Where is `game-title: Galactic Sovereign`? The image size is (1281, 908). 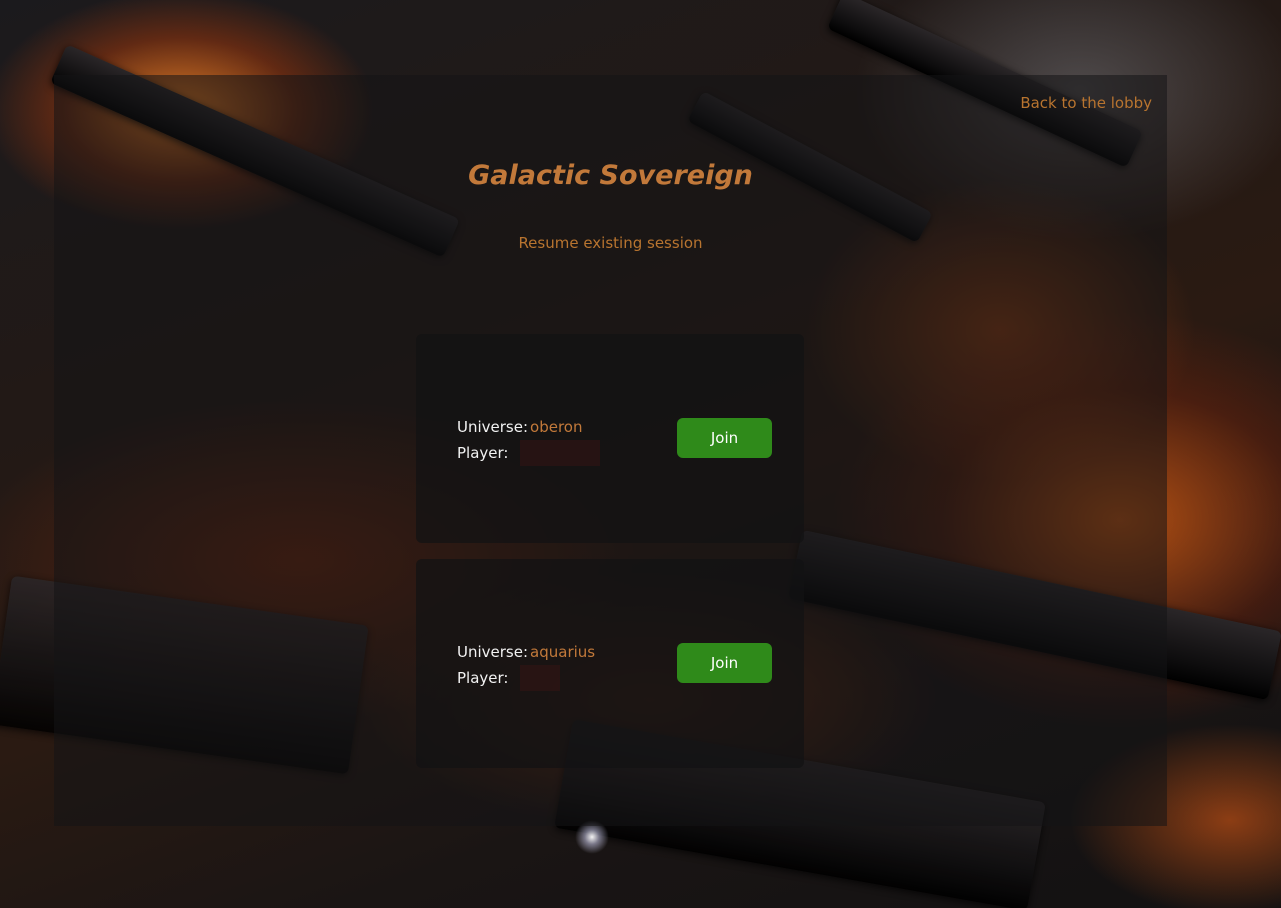 game-title: Galactic Sovereign is located at coordinates (610, 175).